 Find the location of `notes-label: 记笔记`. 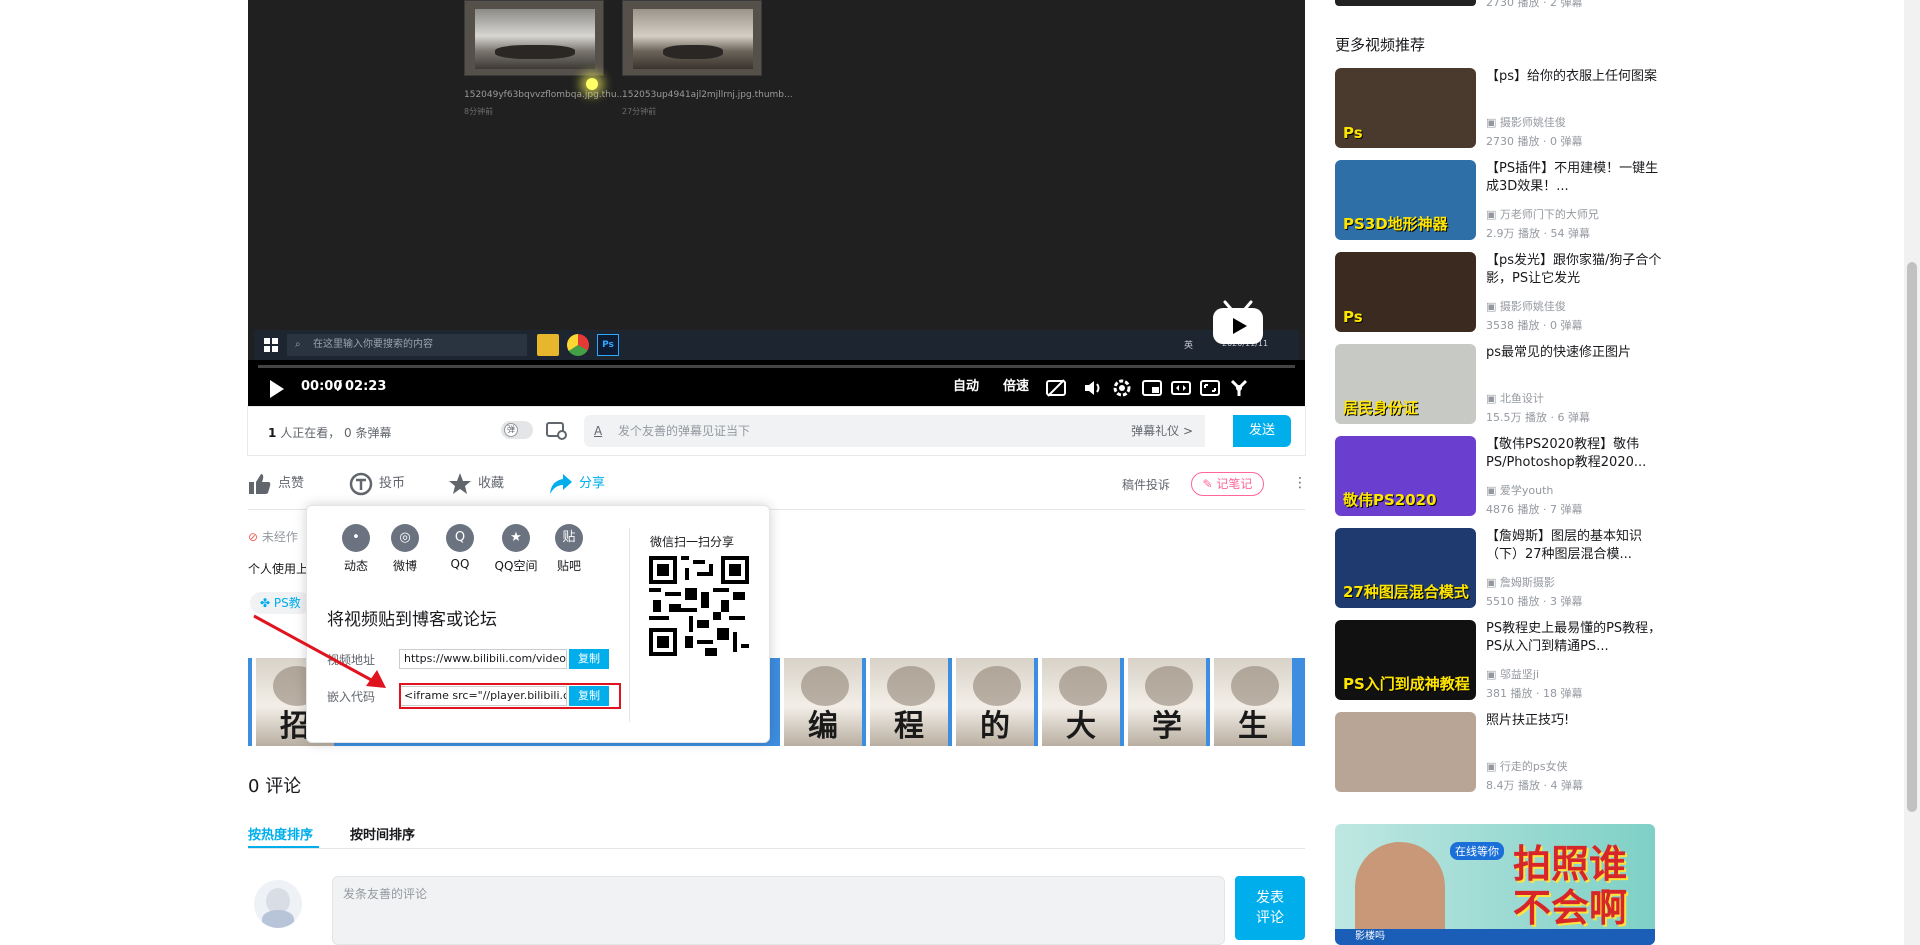

notes-label: 记笔记 is located at coordinates (1234, 484).